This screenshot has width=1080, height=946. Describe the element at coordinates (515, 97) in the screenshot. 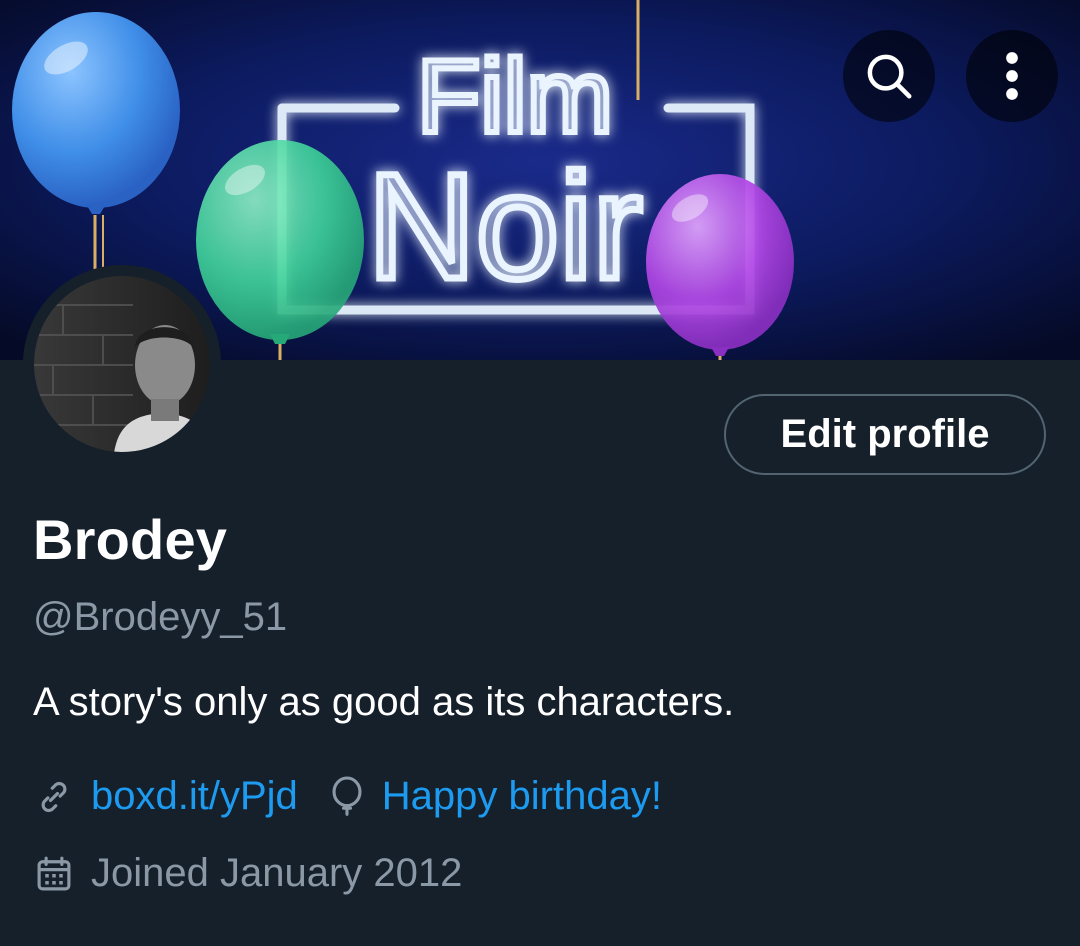

I see `svg-text: Film` at that location.